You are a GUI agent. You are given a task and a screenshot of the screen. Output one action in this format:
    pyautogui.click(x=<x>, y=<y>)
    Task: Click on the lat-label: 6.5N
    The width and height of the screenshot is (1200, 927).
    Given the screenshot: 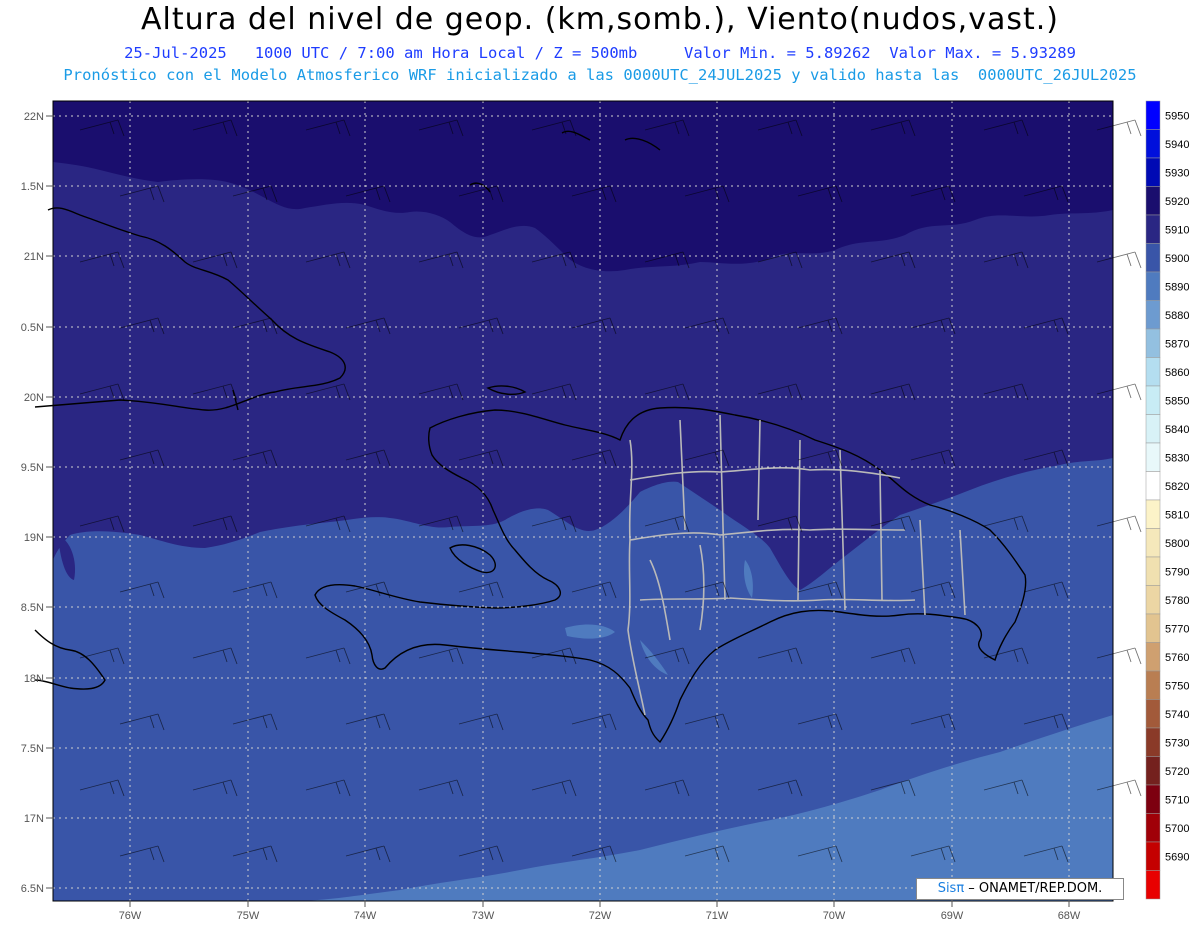 What is the action you would take?
    pyautogui.click(x=32, y=889)
    